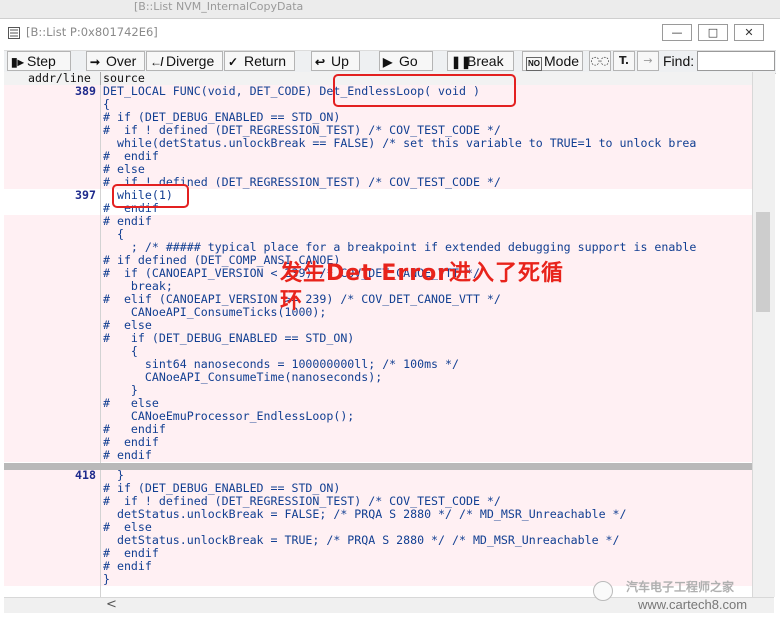 Image resolution: width=780 pixels, height=622 pixels. I want to click on line-number: 389, so click(85, 91).